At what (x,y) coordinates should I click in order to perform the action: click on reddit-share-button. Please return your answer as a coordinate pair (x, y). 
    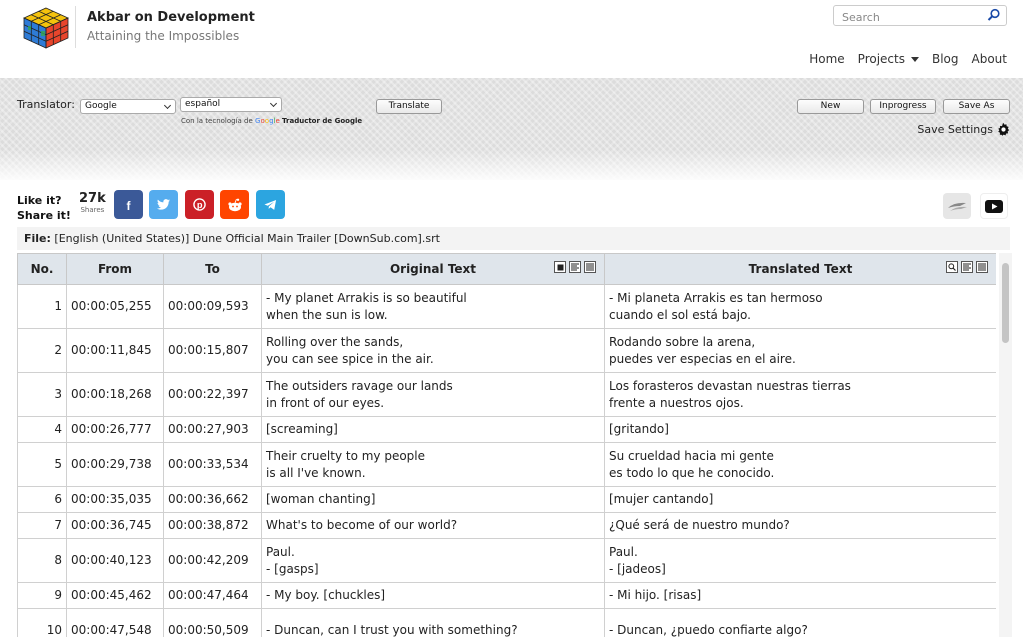
    Looking at the image, I should click on (234, 204).